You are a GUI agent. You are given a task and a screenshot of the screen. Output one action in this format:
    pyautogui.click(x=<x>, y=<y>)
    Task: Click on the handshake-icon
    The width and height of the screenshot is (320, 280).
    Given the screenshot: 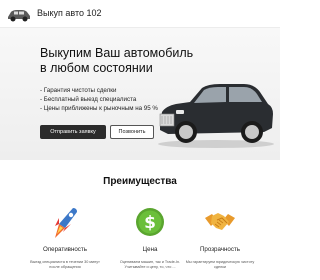 What is the action you would take?
    pyautogui.click(x=220, y=221)
    